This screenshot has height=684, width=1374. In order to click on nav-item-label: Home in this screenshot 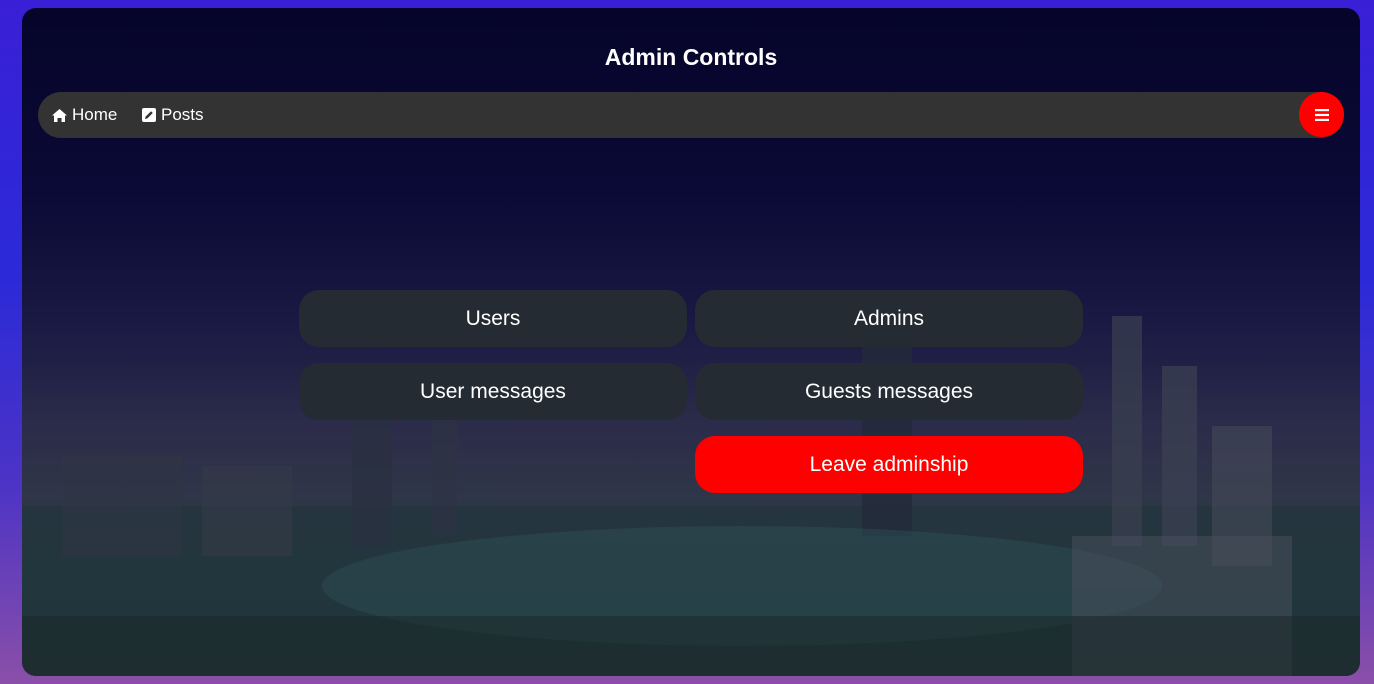, I will do `click(95, 114)`.